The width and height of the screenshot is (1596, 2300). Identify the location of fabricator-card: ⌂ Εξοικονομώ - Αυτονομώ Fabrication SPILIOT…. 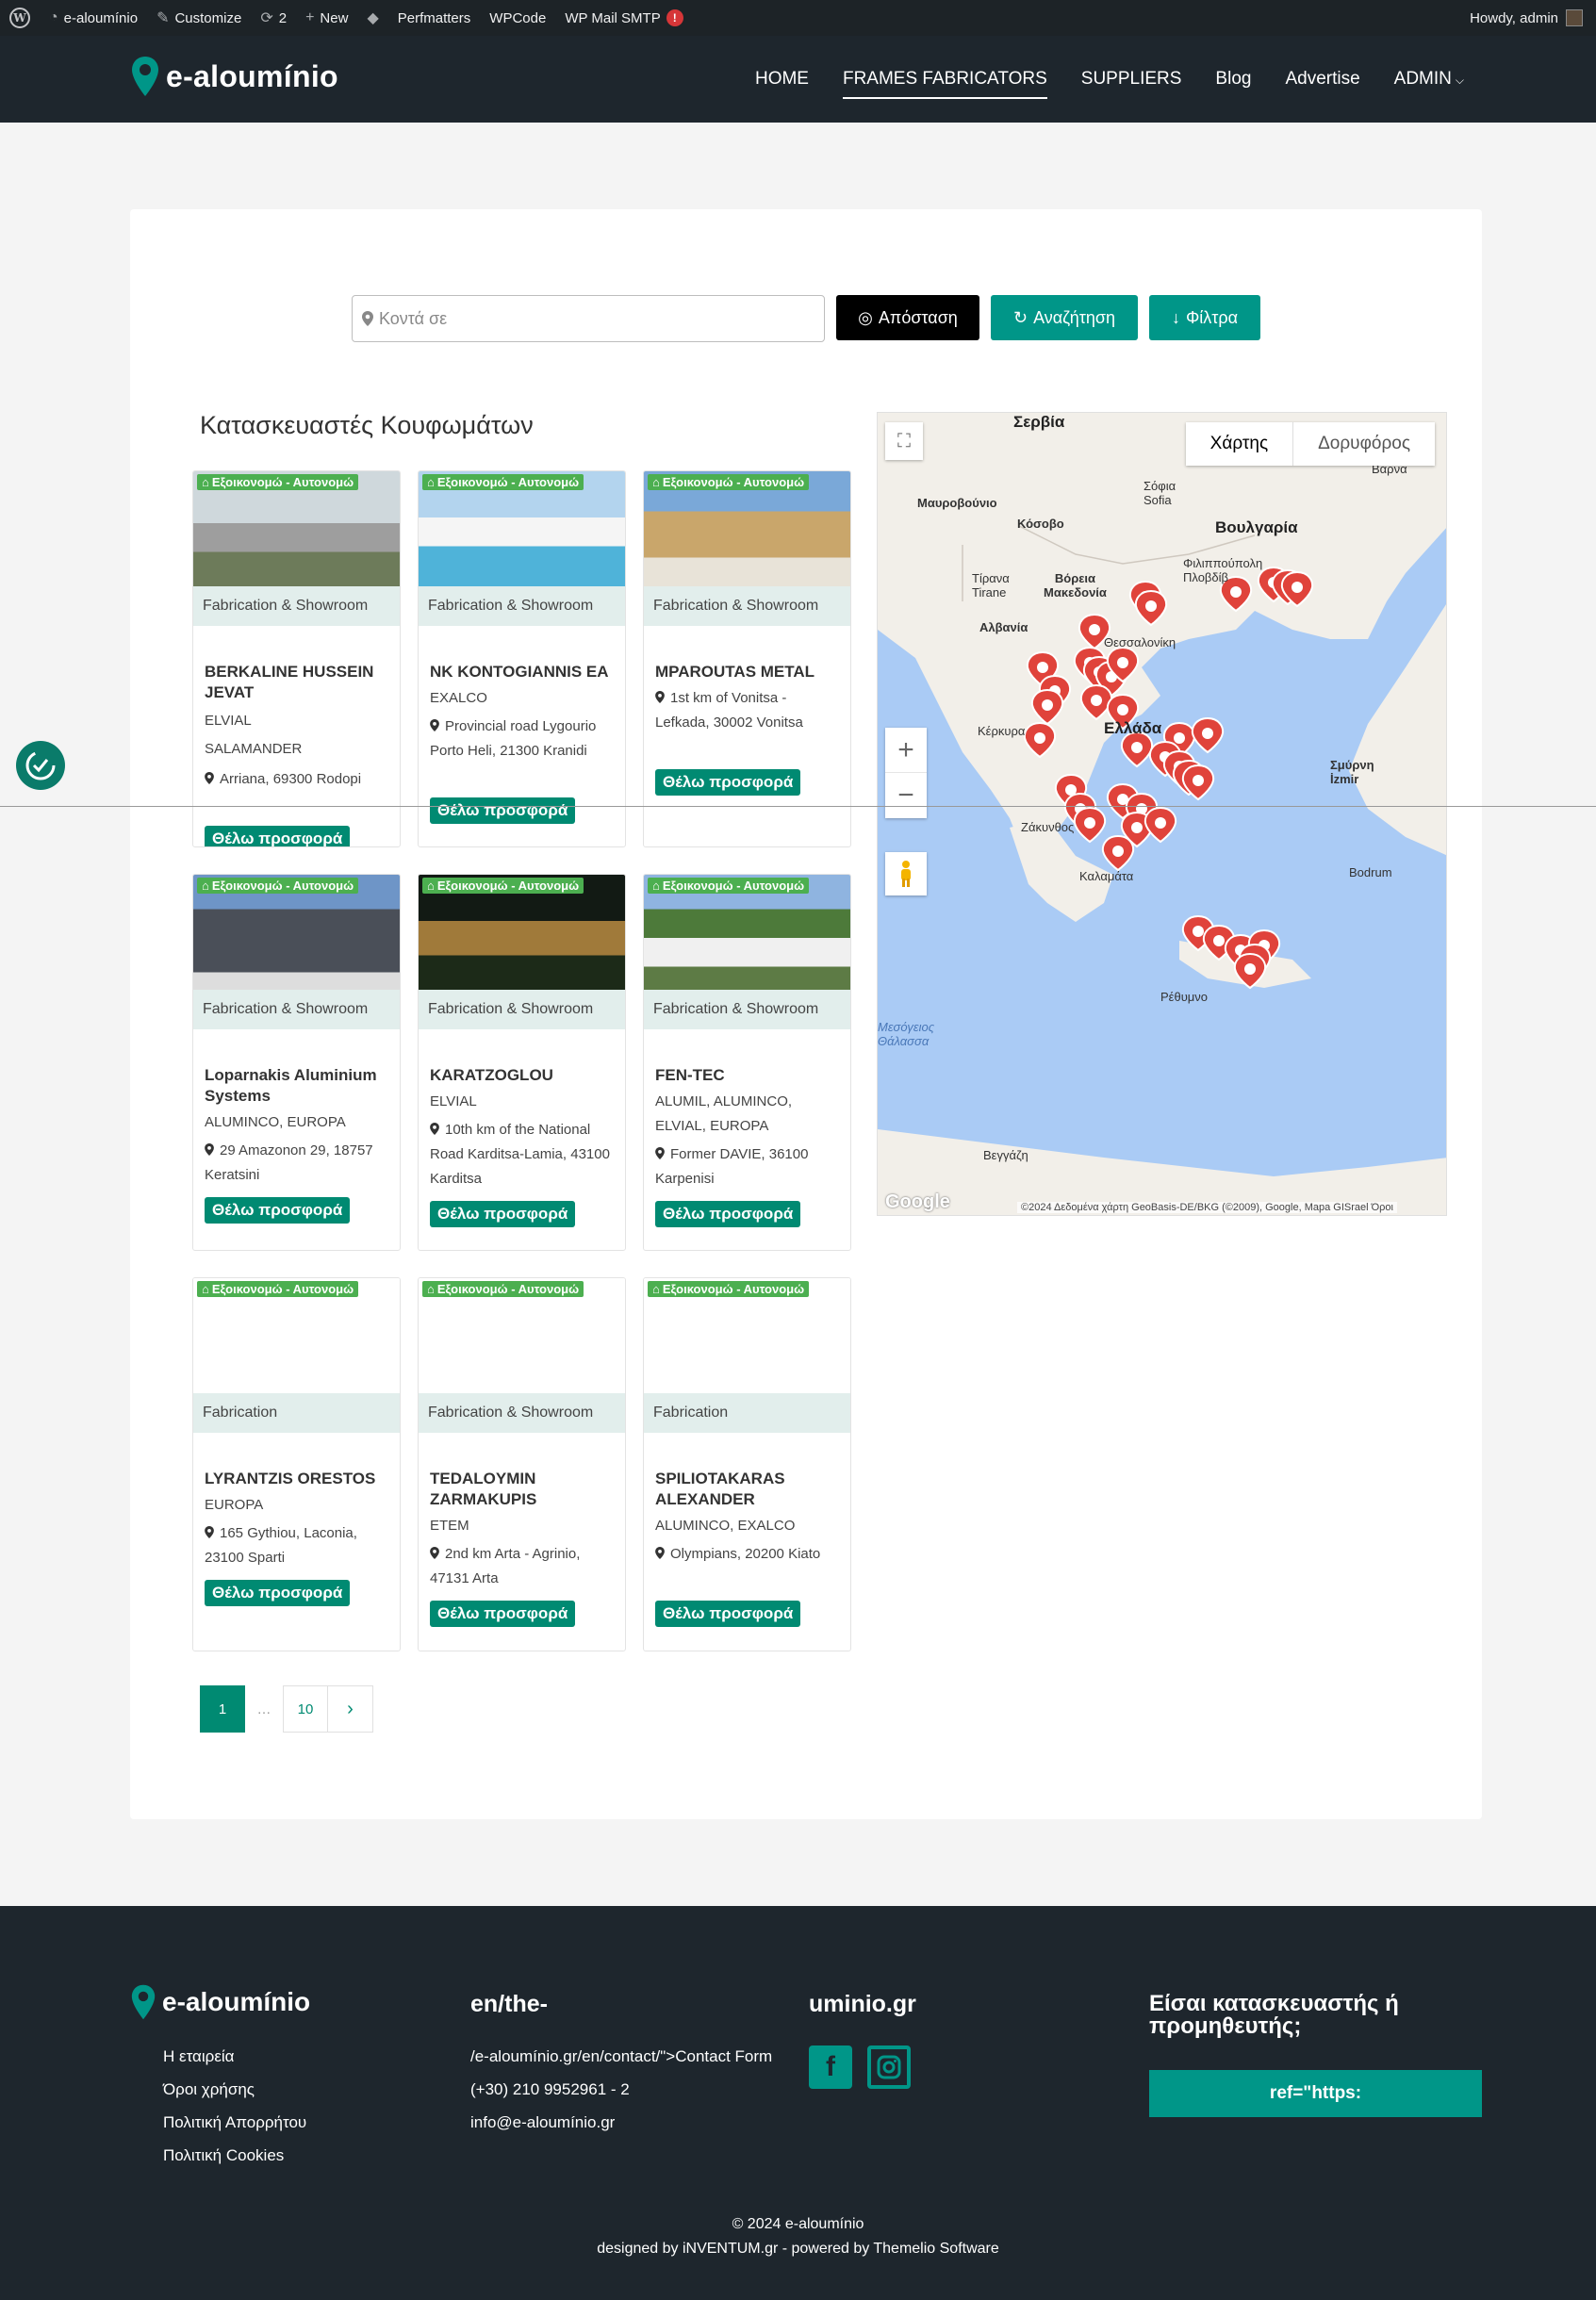
(747, 1464).